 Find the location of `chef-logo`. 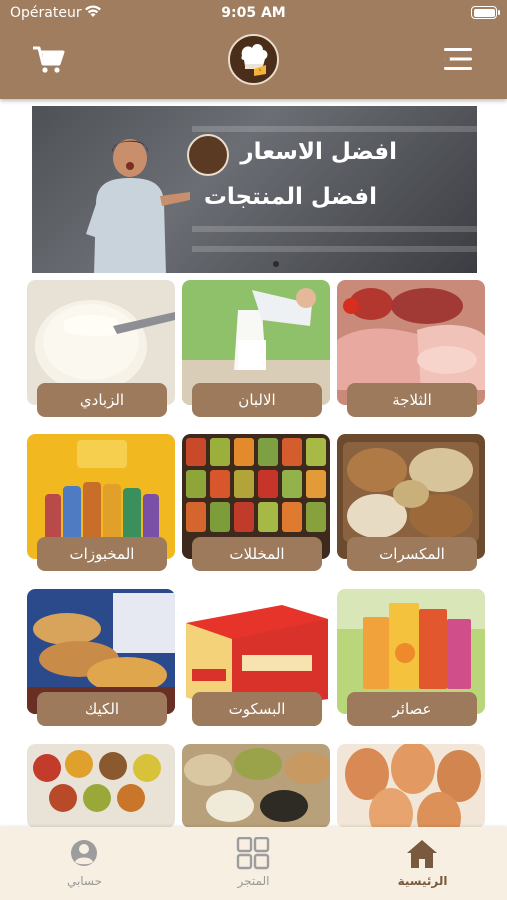

chef-logo is located at coordinates (253, 59).